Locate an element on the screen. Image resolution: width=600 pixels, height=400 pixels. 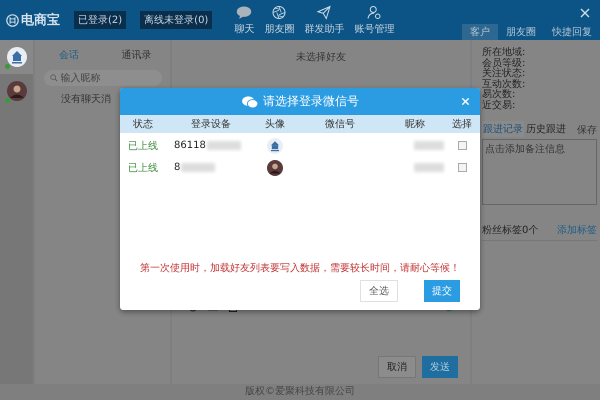
nav-button: 聊天 is located at coordinates (244, 20).